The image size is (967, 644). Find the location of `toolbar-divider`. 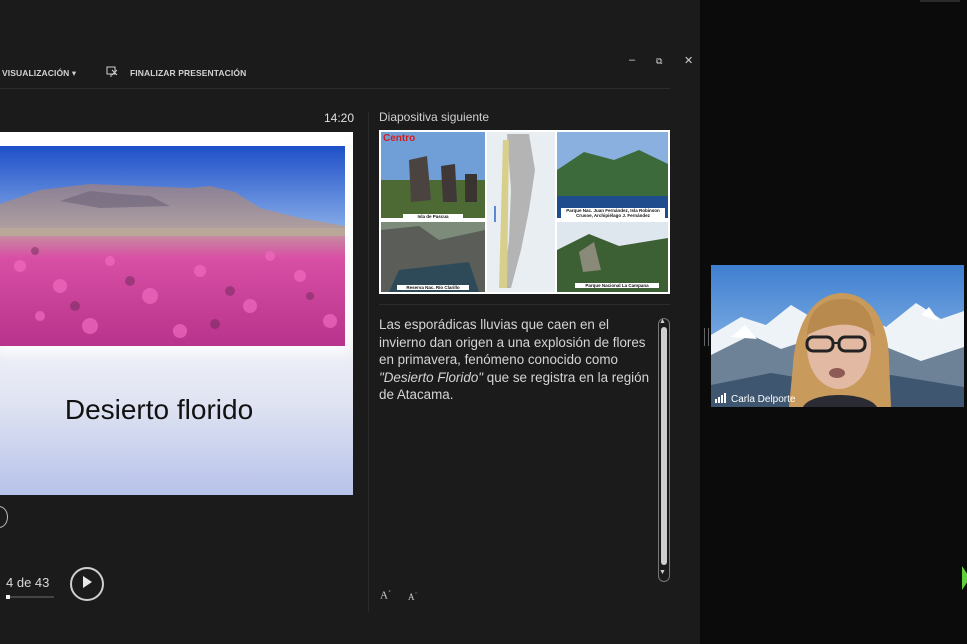

toolbar-divider is located at coordinates (335, 88).